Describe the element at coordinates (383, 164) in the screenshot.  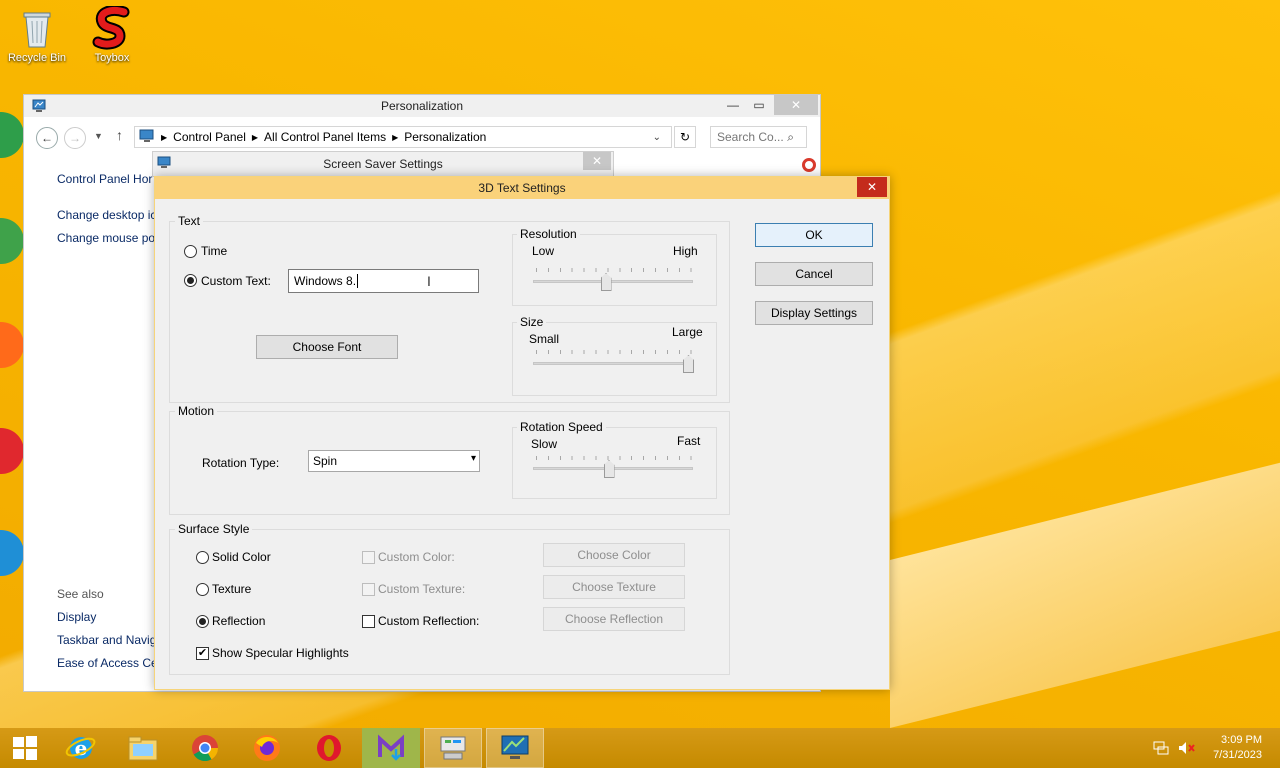
I see `screen-saver-title: Screen Saver Settings` at that location.